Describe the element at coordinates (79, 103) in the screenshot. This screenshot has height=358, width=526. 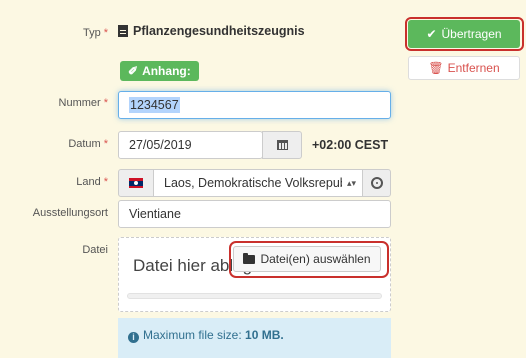
I see `nummer-label-text: Nummer` at that location.